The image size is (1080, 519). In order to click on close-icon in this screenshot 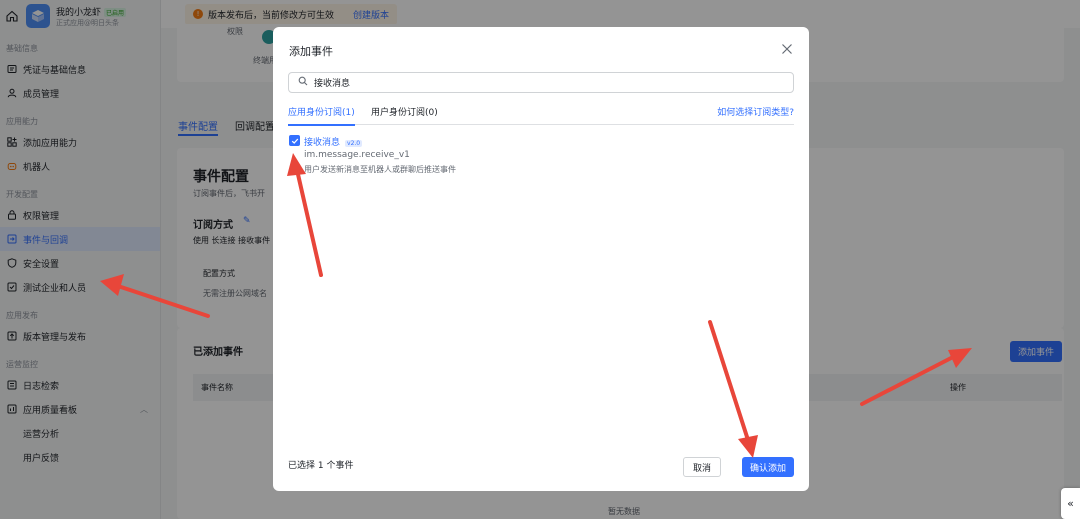, I will do `click(787, 49)`.